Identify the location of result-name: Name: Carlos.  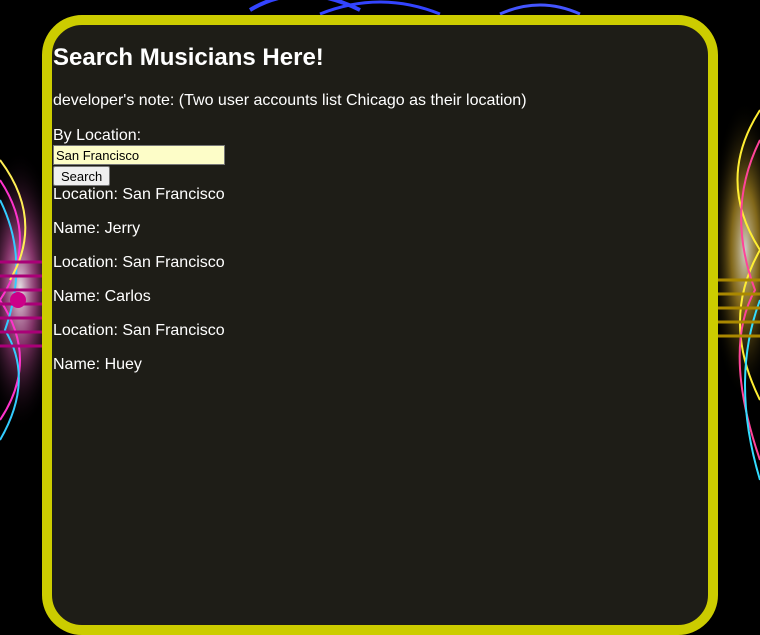
(102, 296).